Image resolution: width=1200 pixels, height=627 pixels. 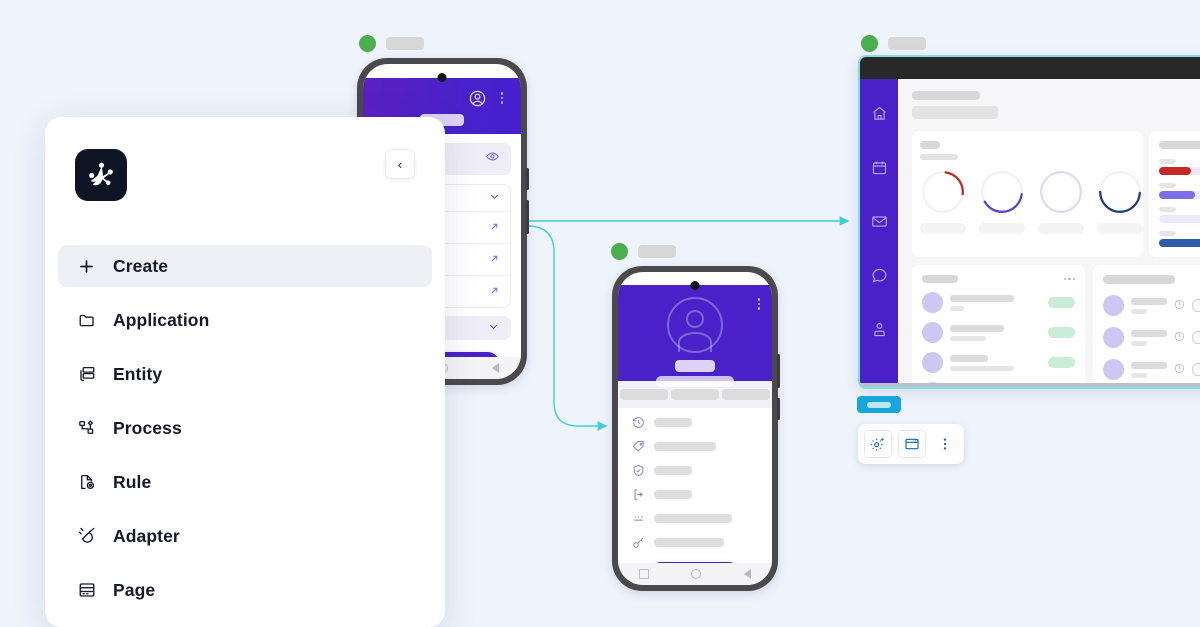 What do you see at coordinates (527, 179) in the screenshot?
I see `phone-volume-button` at bounding box center [527, 179].